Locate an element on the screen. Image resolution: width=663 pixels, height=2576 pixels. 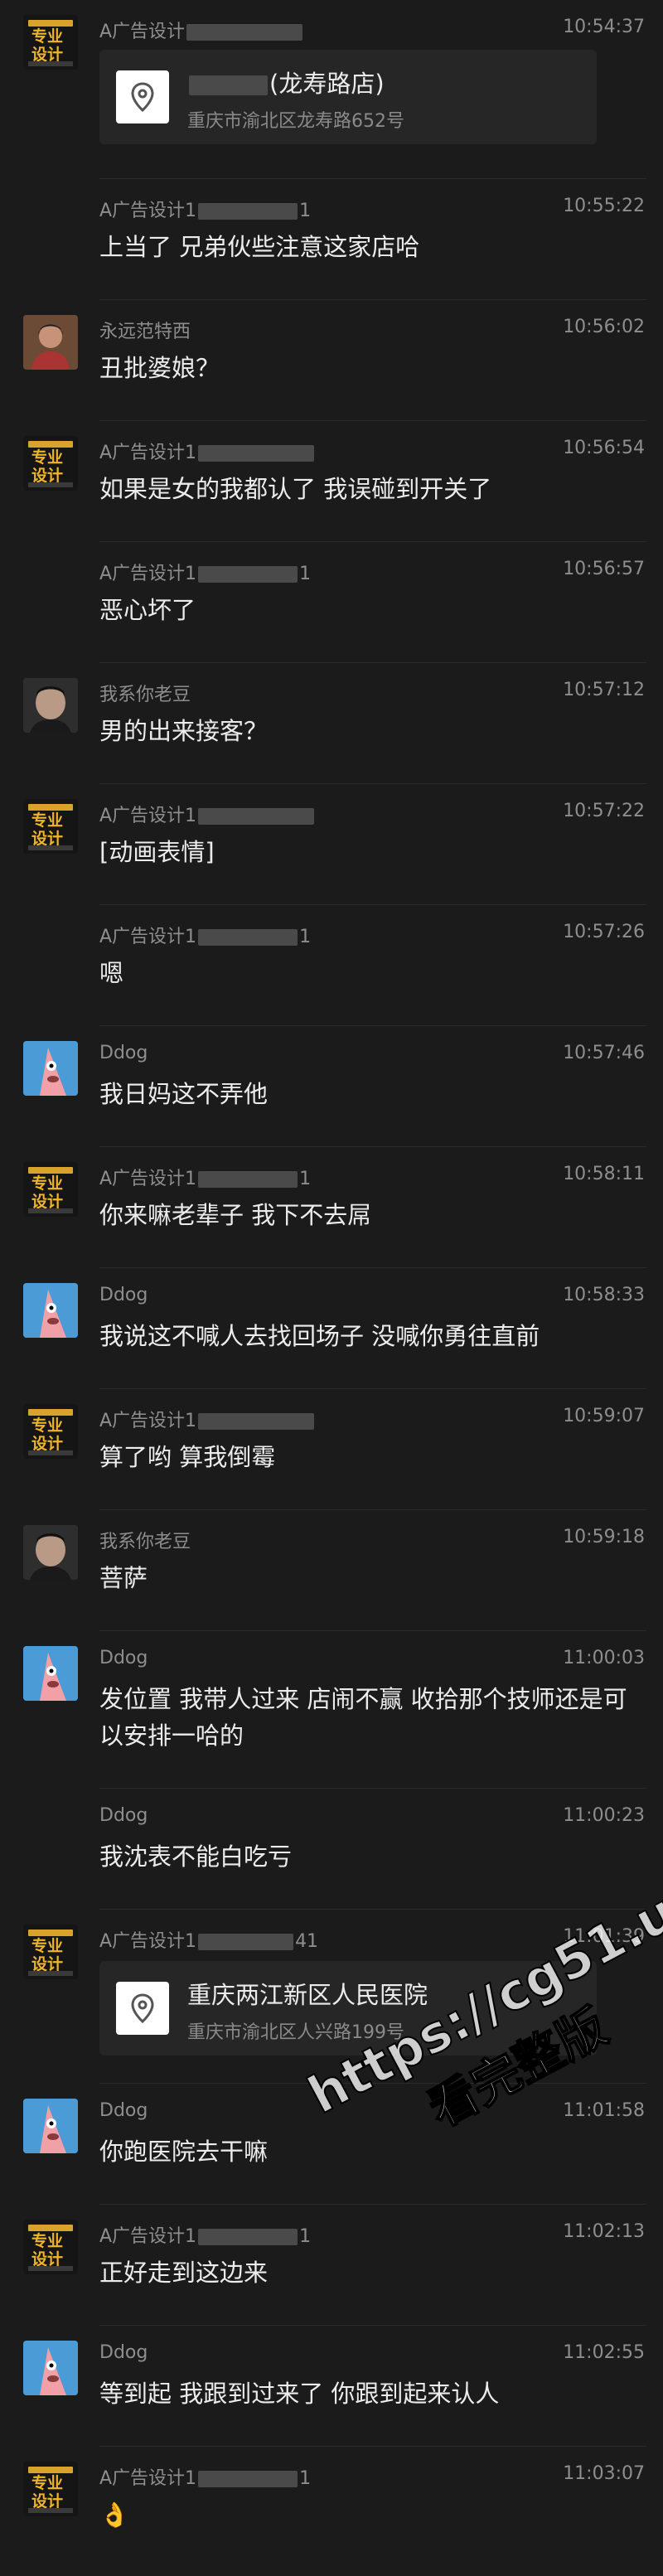
message-text: 菩萨 is located at coordinates (123, 1578).